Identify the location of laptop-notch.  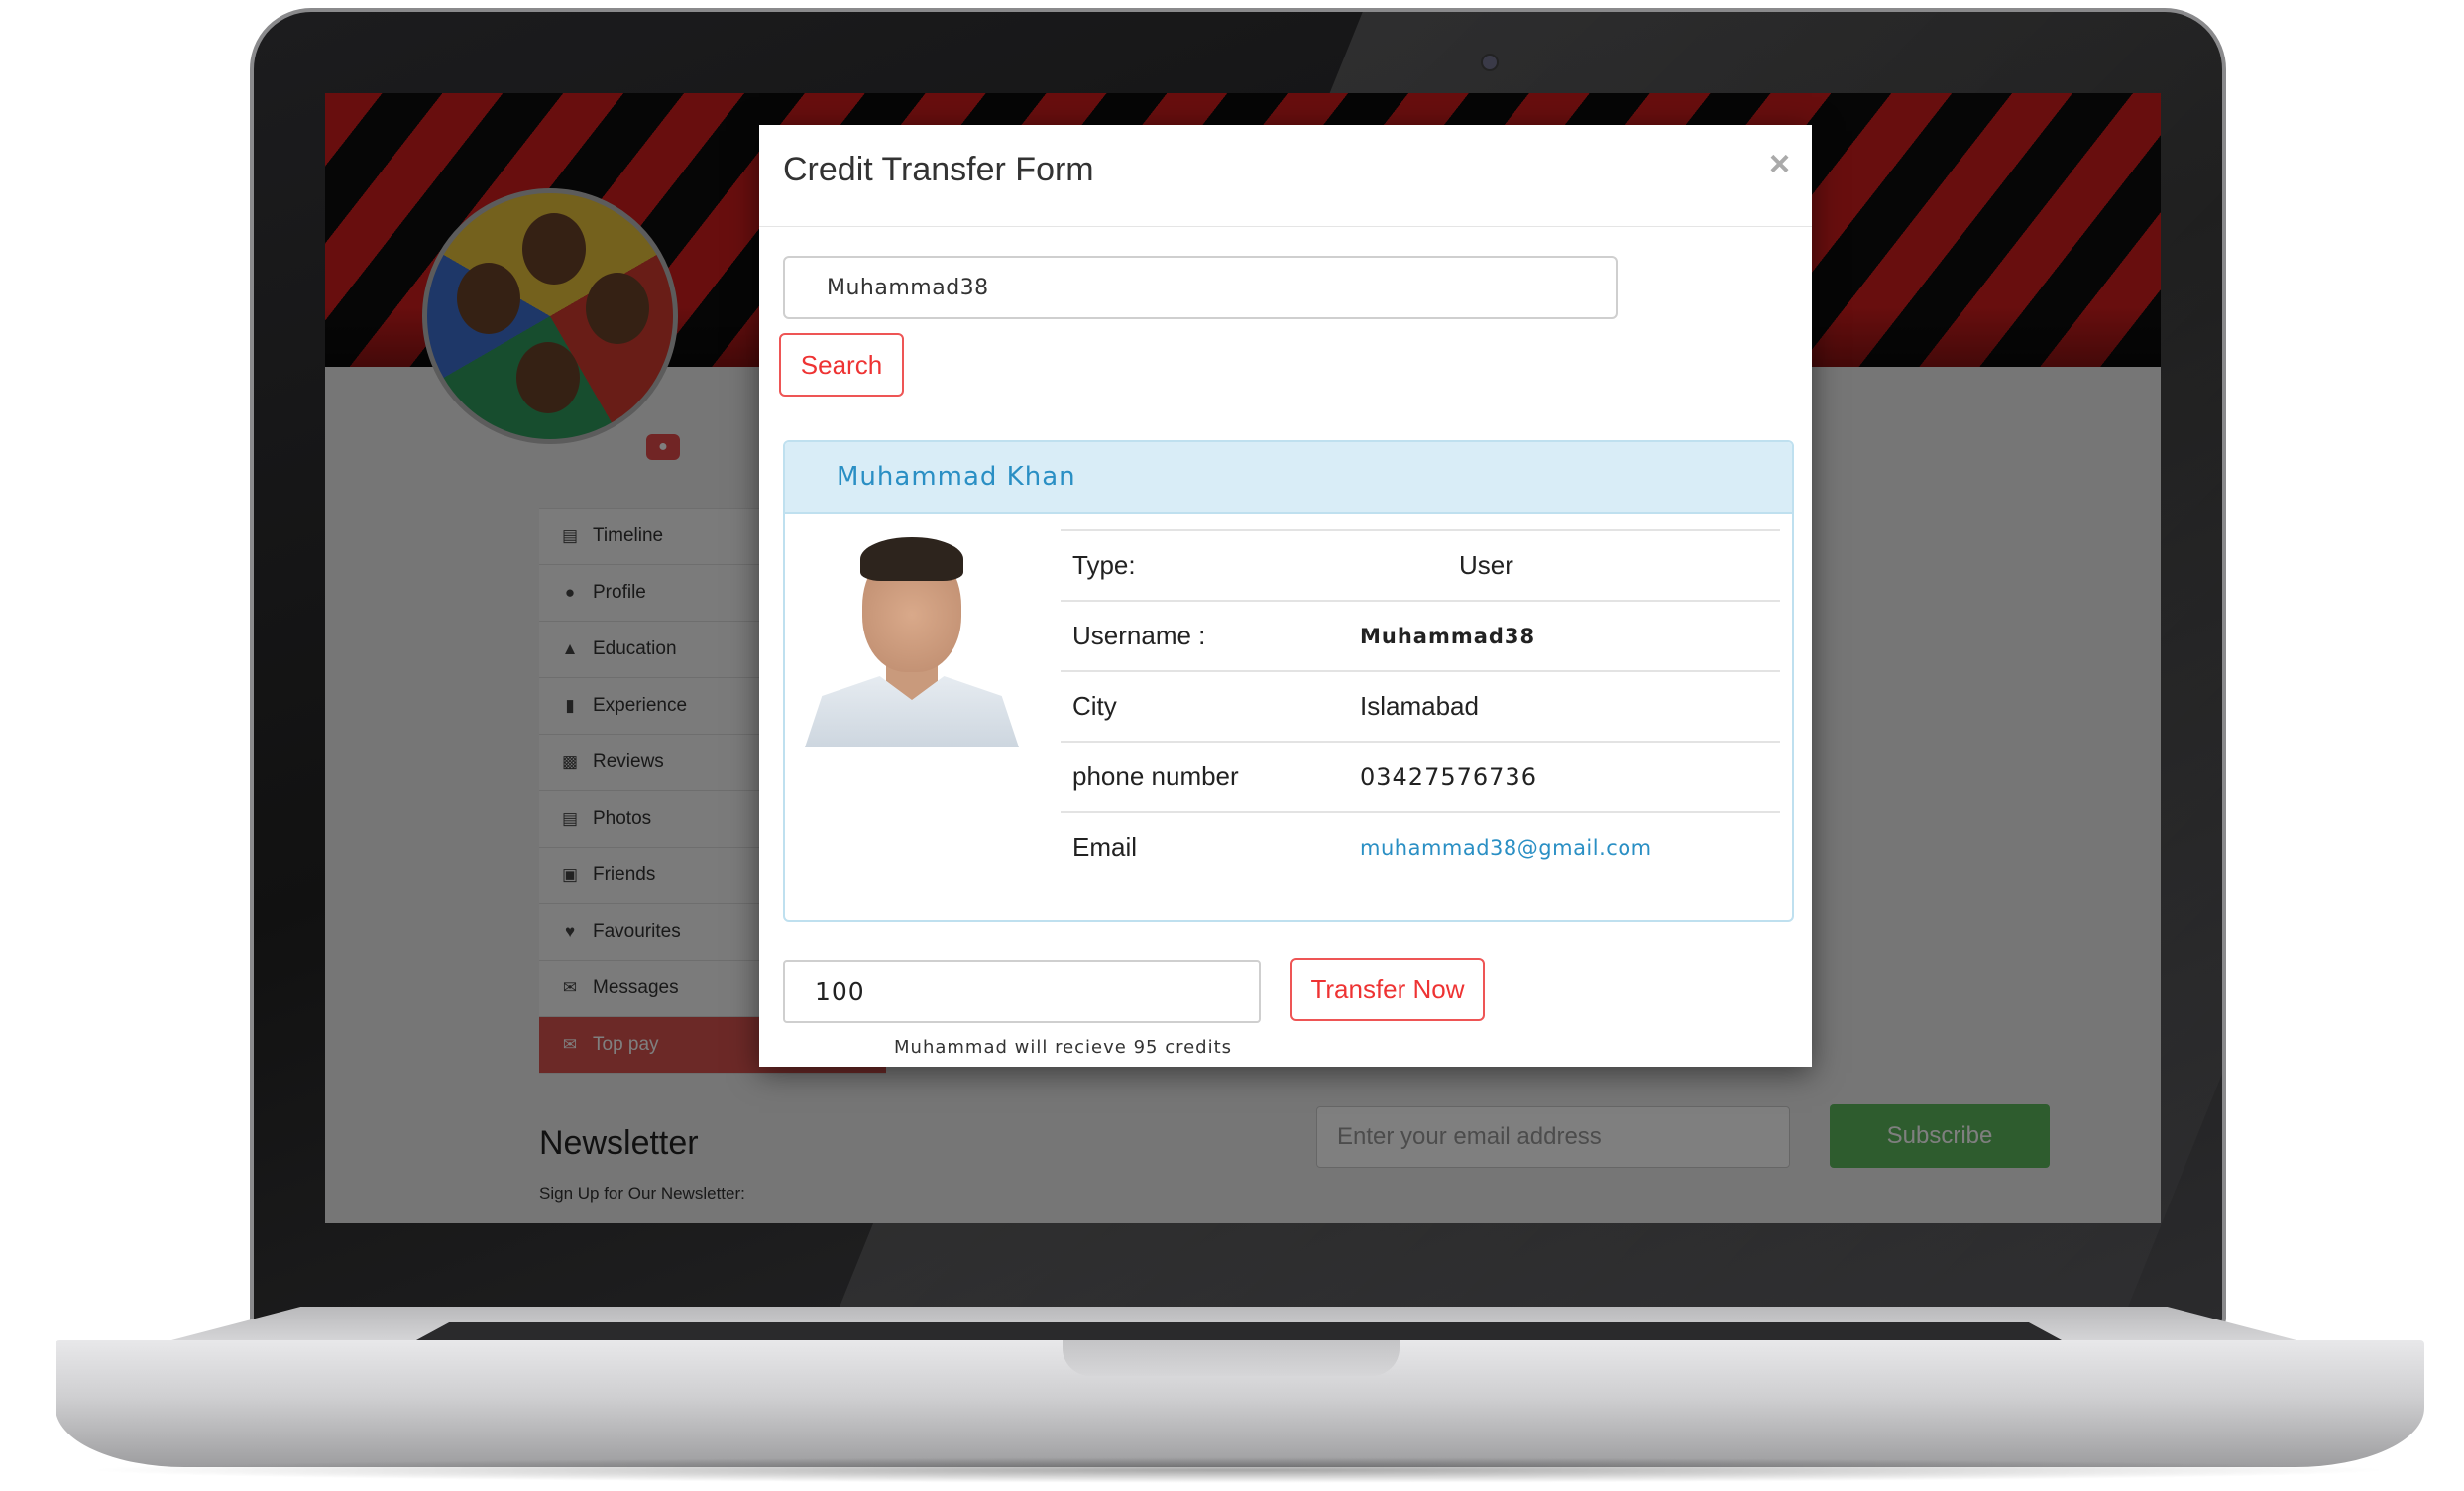
(1231, 1358).